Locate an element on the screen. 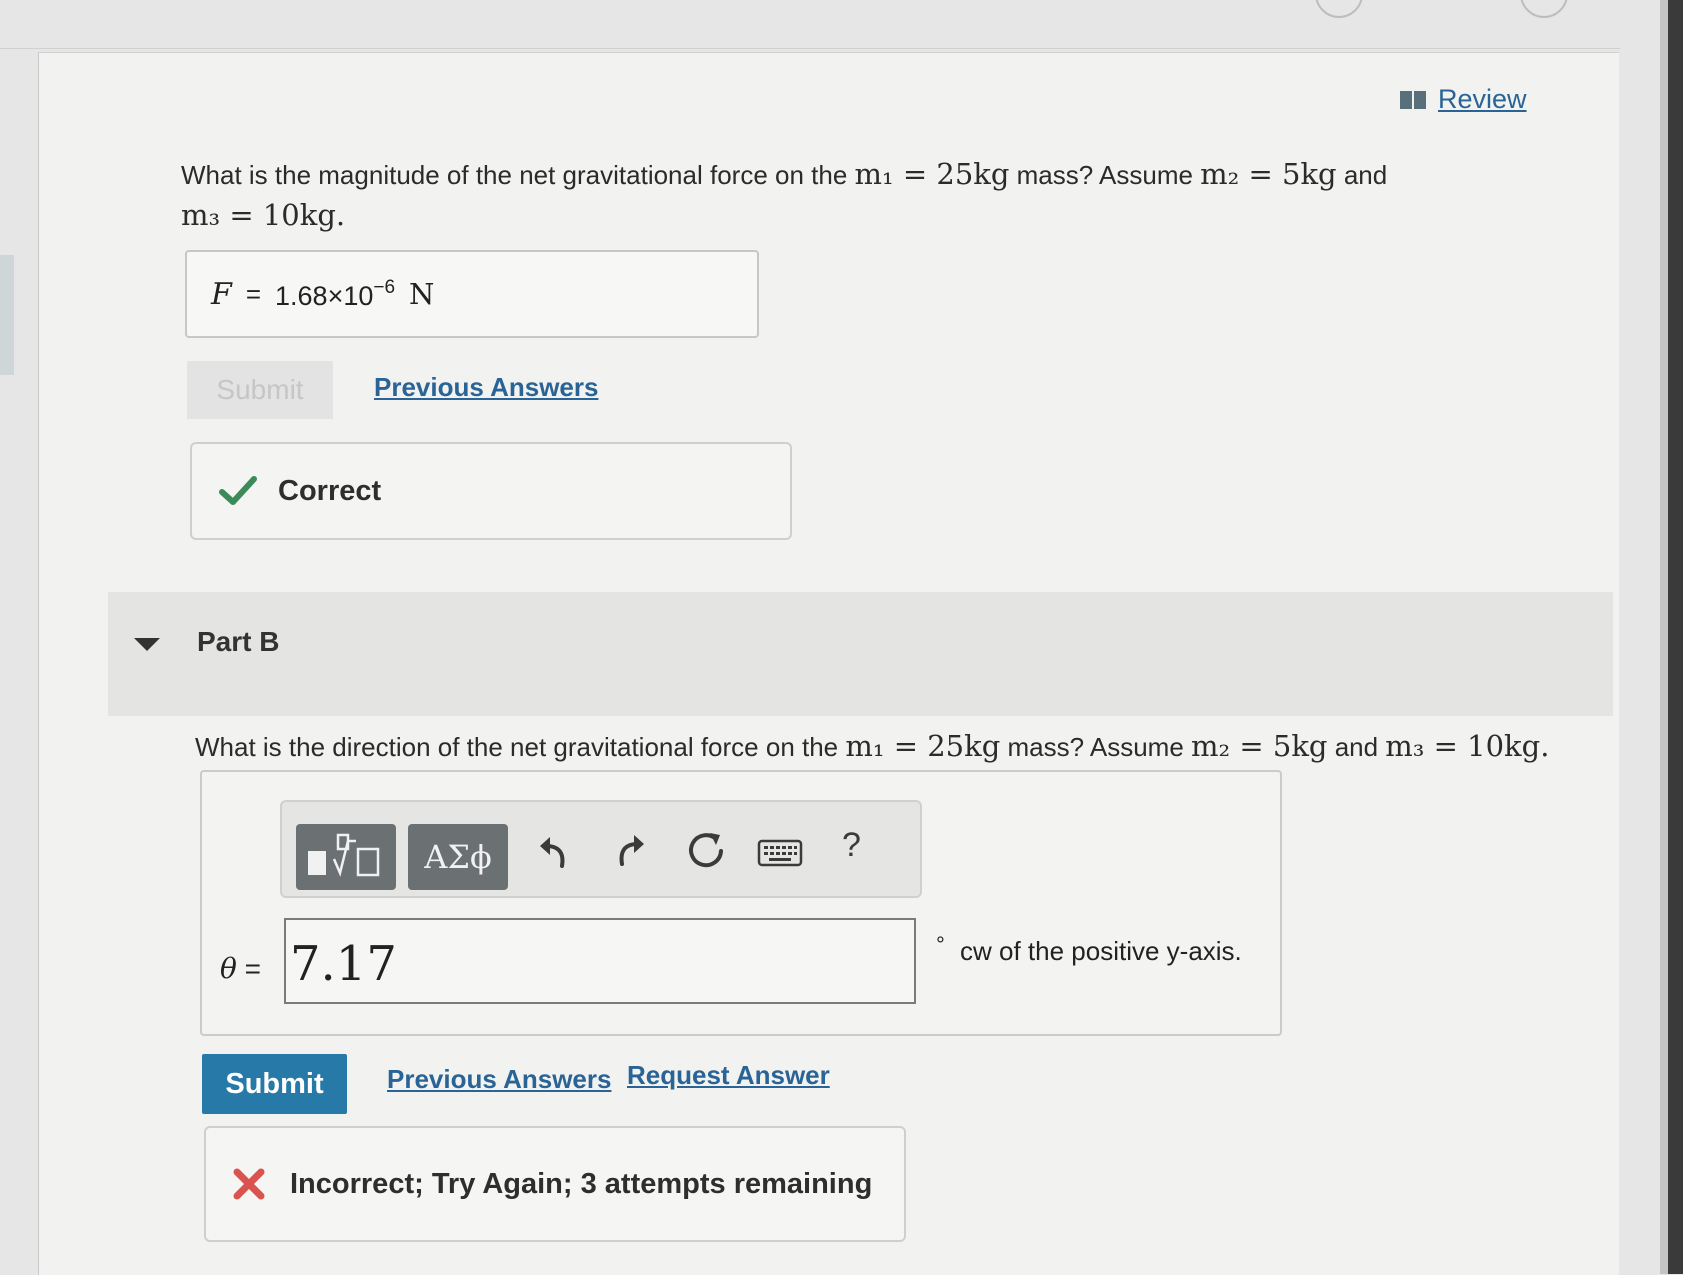 The width and height of the screenshot is (1683, 1275). keyboard-icon is located at coordinates (780, 853).